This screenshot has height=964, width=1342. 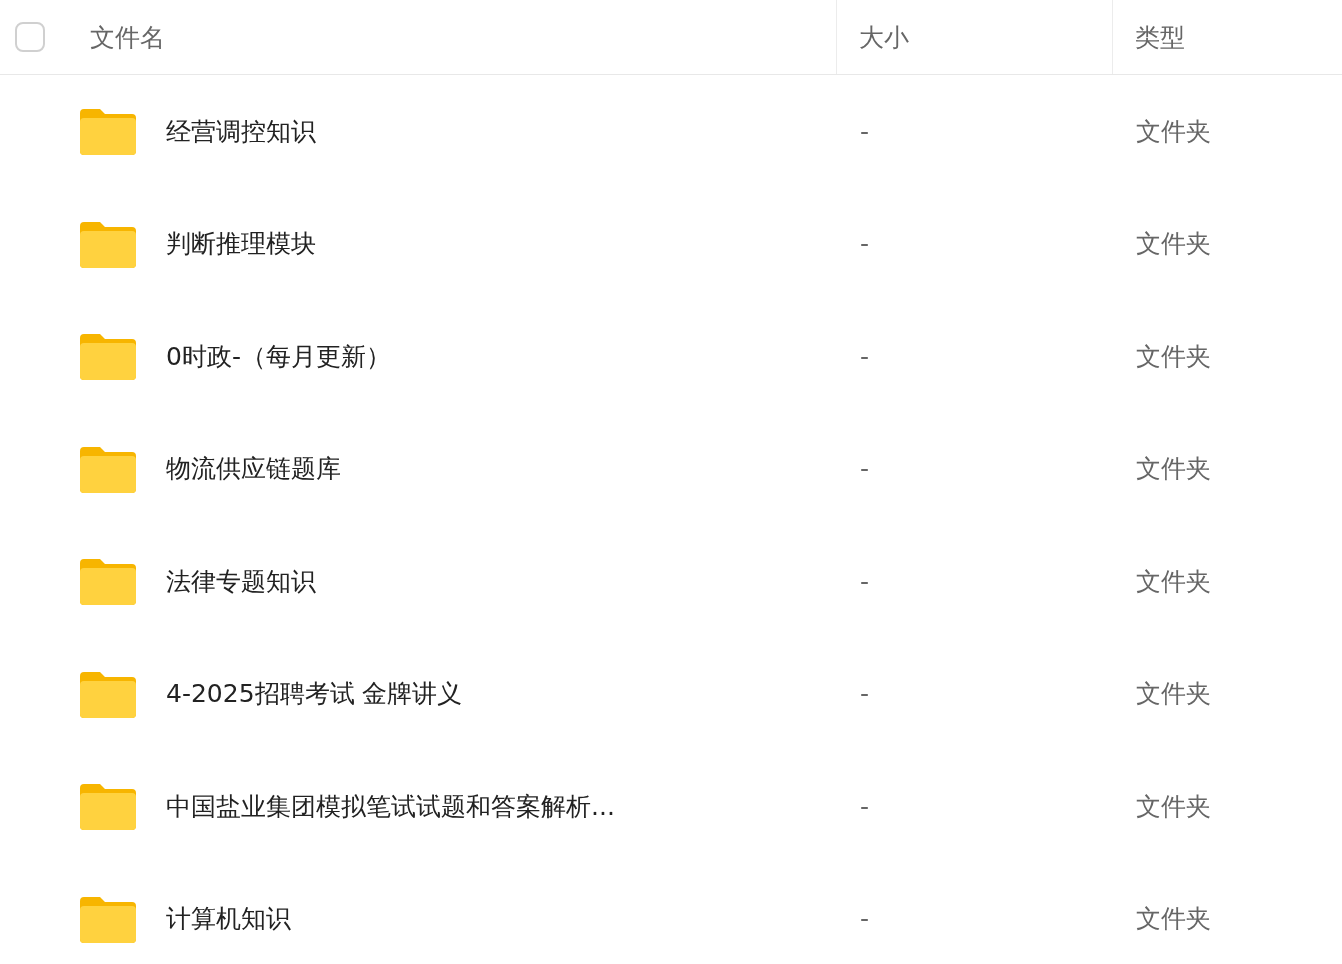 What do you see at coordinates (228, 919) in the screenshot?
I see `folder-name: 计算机知识` at bounding box center [228, 919].